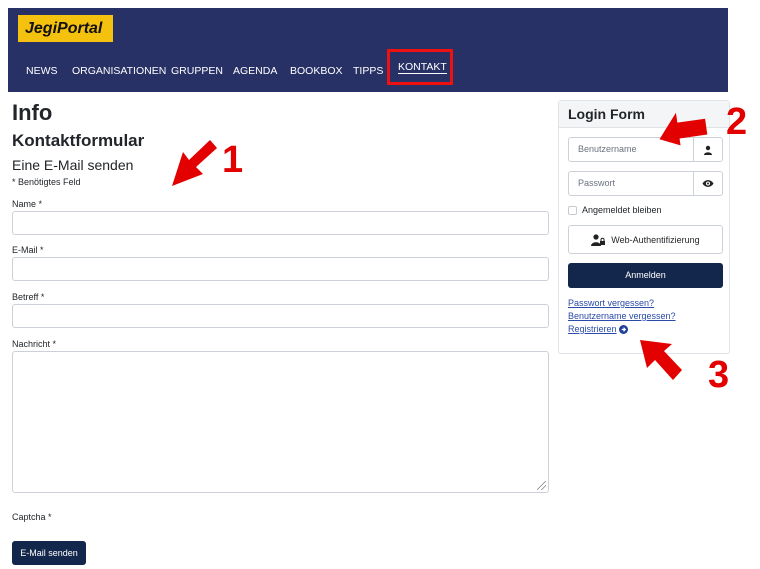 The image size is (760, 569). Describe the element at coordinates (73, 165) in the screenshot. I see `form-subheading: Eine E-Mail senden` at that location.